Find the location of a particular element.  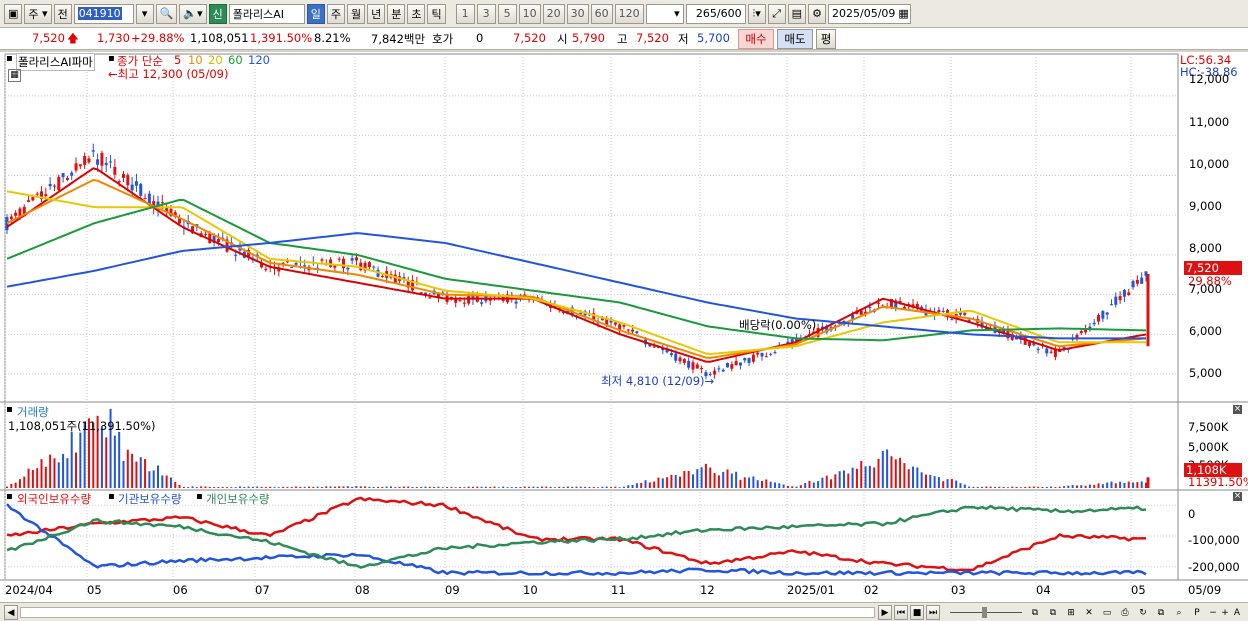

code-dropdown-button: ▾ is located at coordinates (144, 13).